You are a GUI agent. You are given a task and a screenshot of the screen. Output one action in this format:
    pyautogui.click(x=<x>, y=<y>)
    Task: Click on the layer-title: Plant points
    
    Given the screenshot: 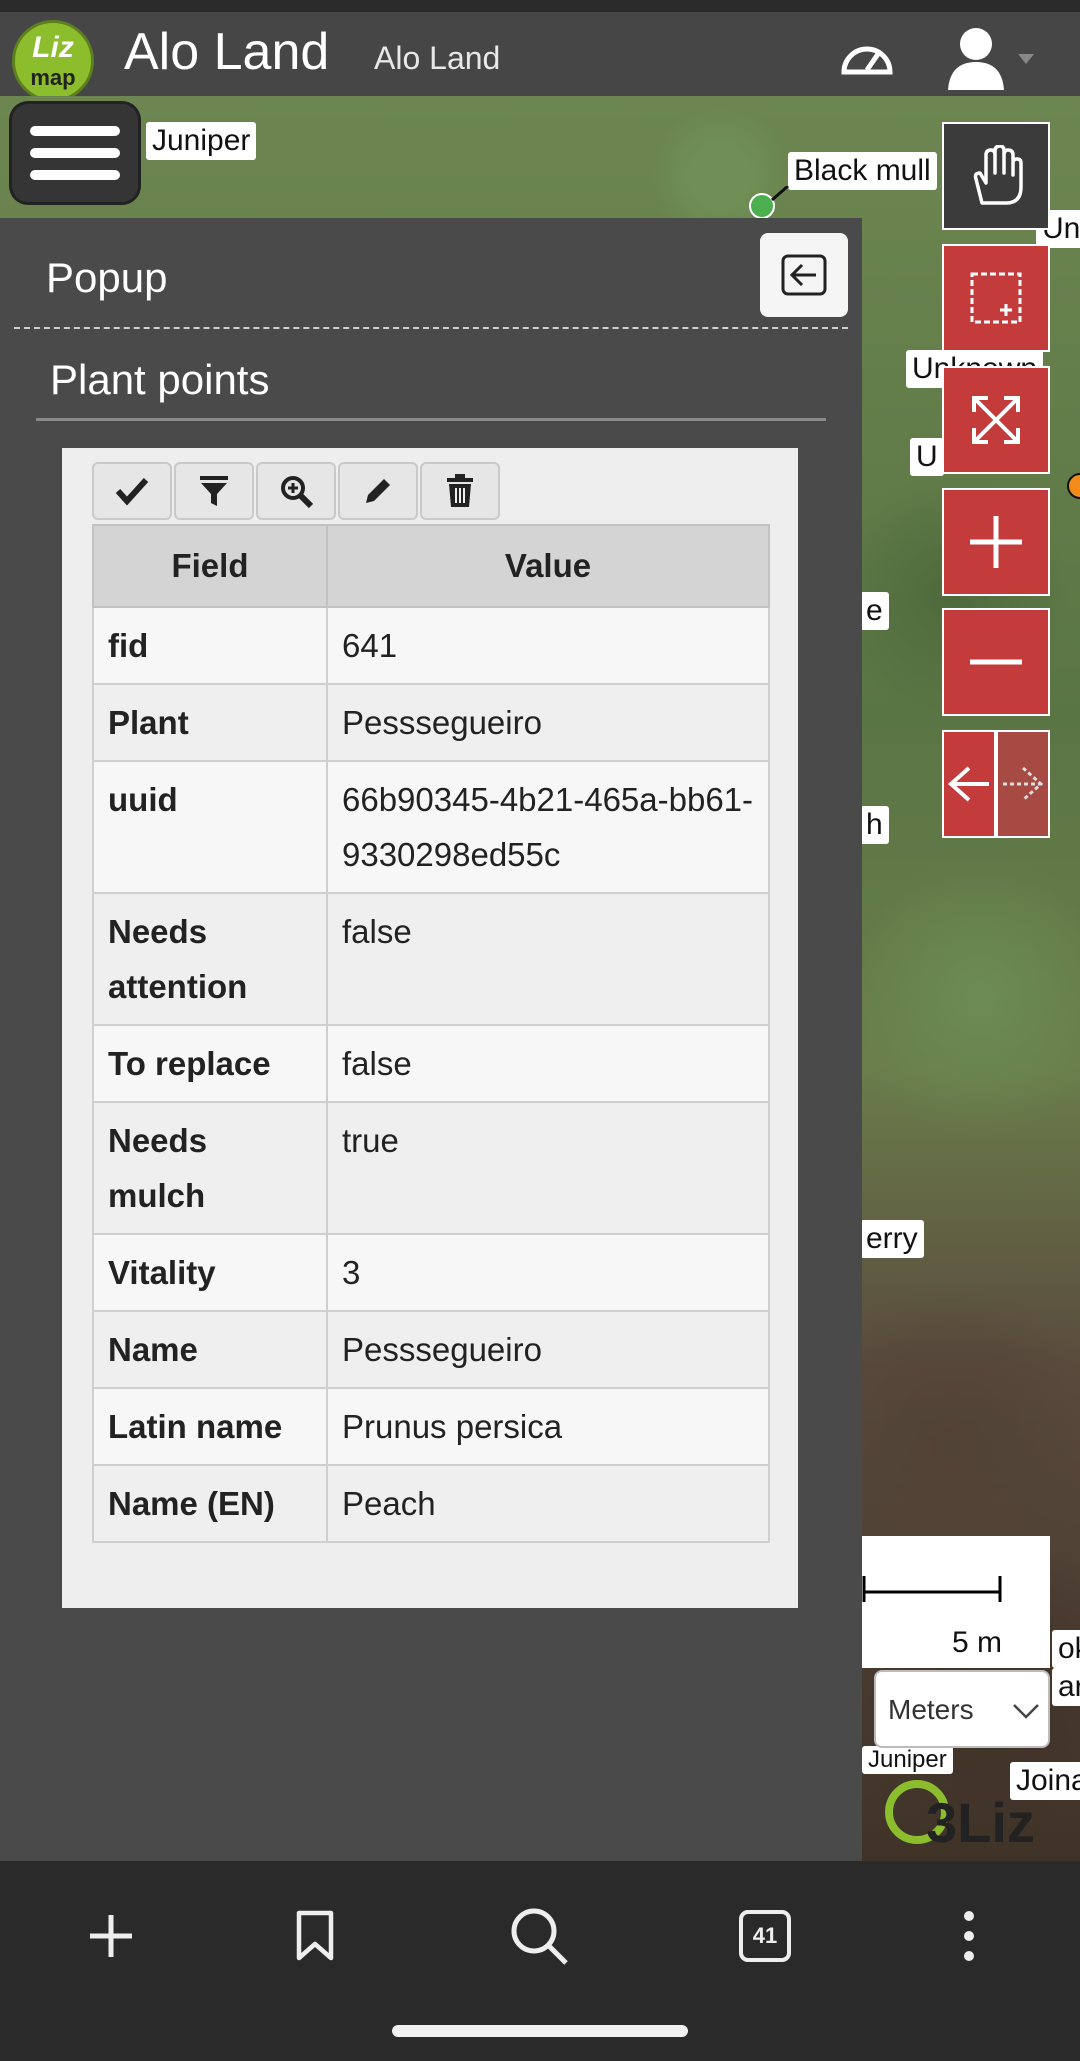 What is the action you would take?
    pyautogui.click(x=160, y=379)
    